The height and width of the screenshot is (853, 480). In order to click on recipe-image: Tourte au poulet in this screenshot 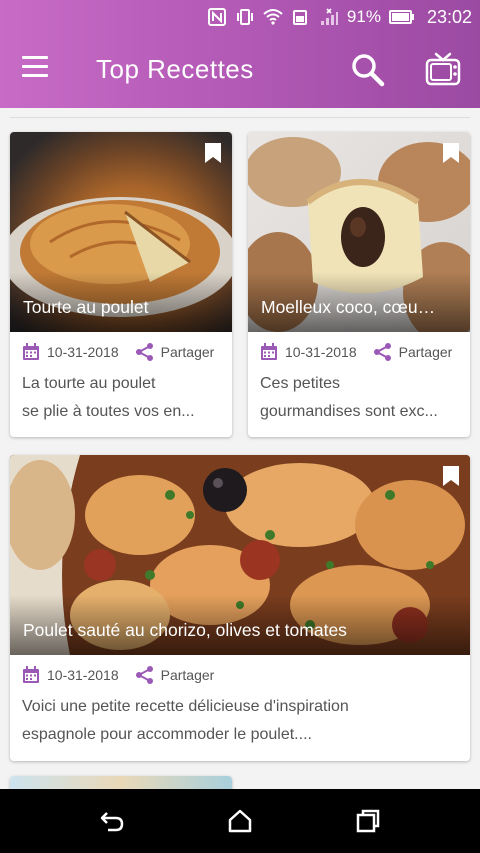, I will do `click(121, 232)`.